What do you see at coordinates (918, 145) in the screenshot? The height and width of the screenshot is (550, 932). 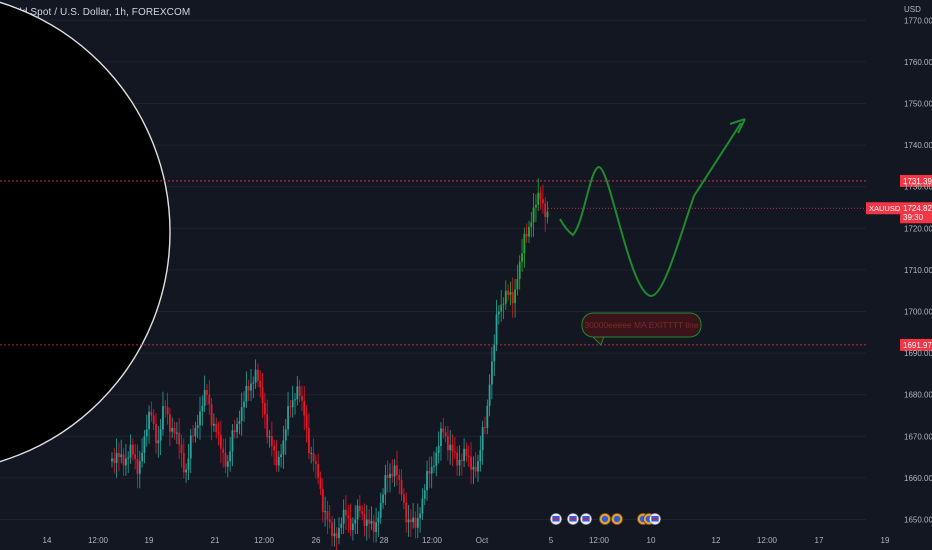 I see `price-tick-label: 1740.00` at bounding box center [918, 145].